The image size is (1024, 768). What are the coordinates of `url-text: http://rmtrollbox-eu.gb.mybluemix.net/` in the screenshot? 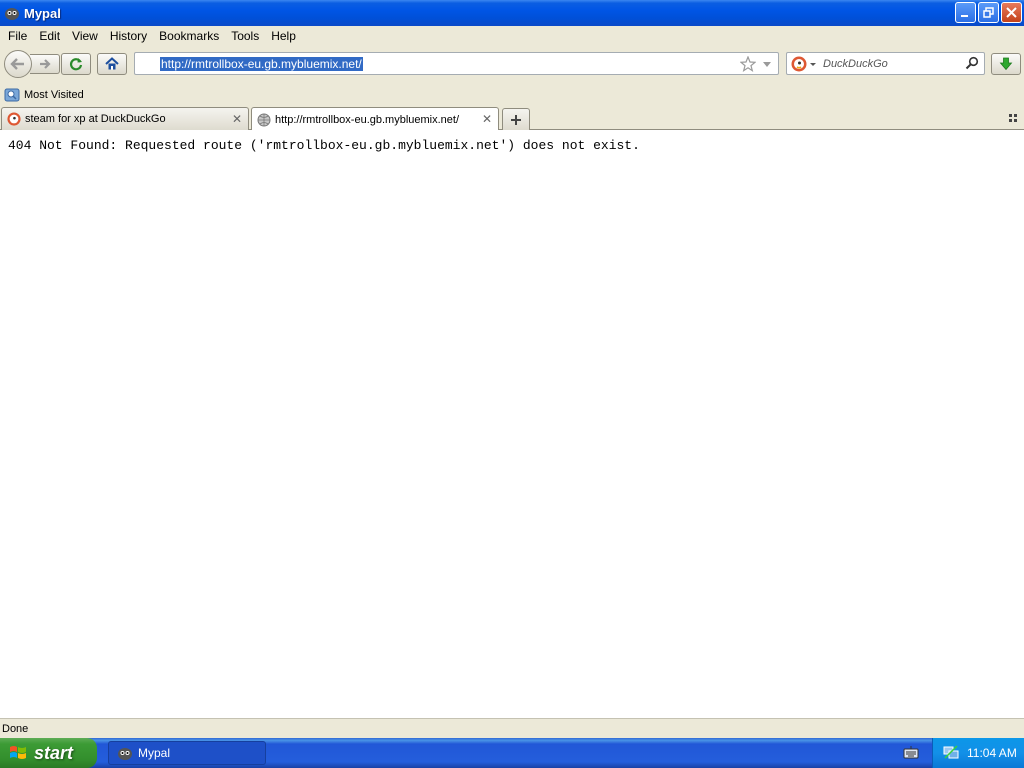 It's located at (261, 64).